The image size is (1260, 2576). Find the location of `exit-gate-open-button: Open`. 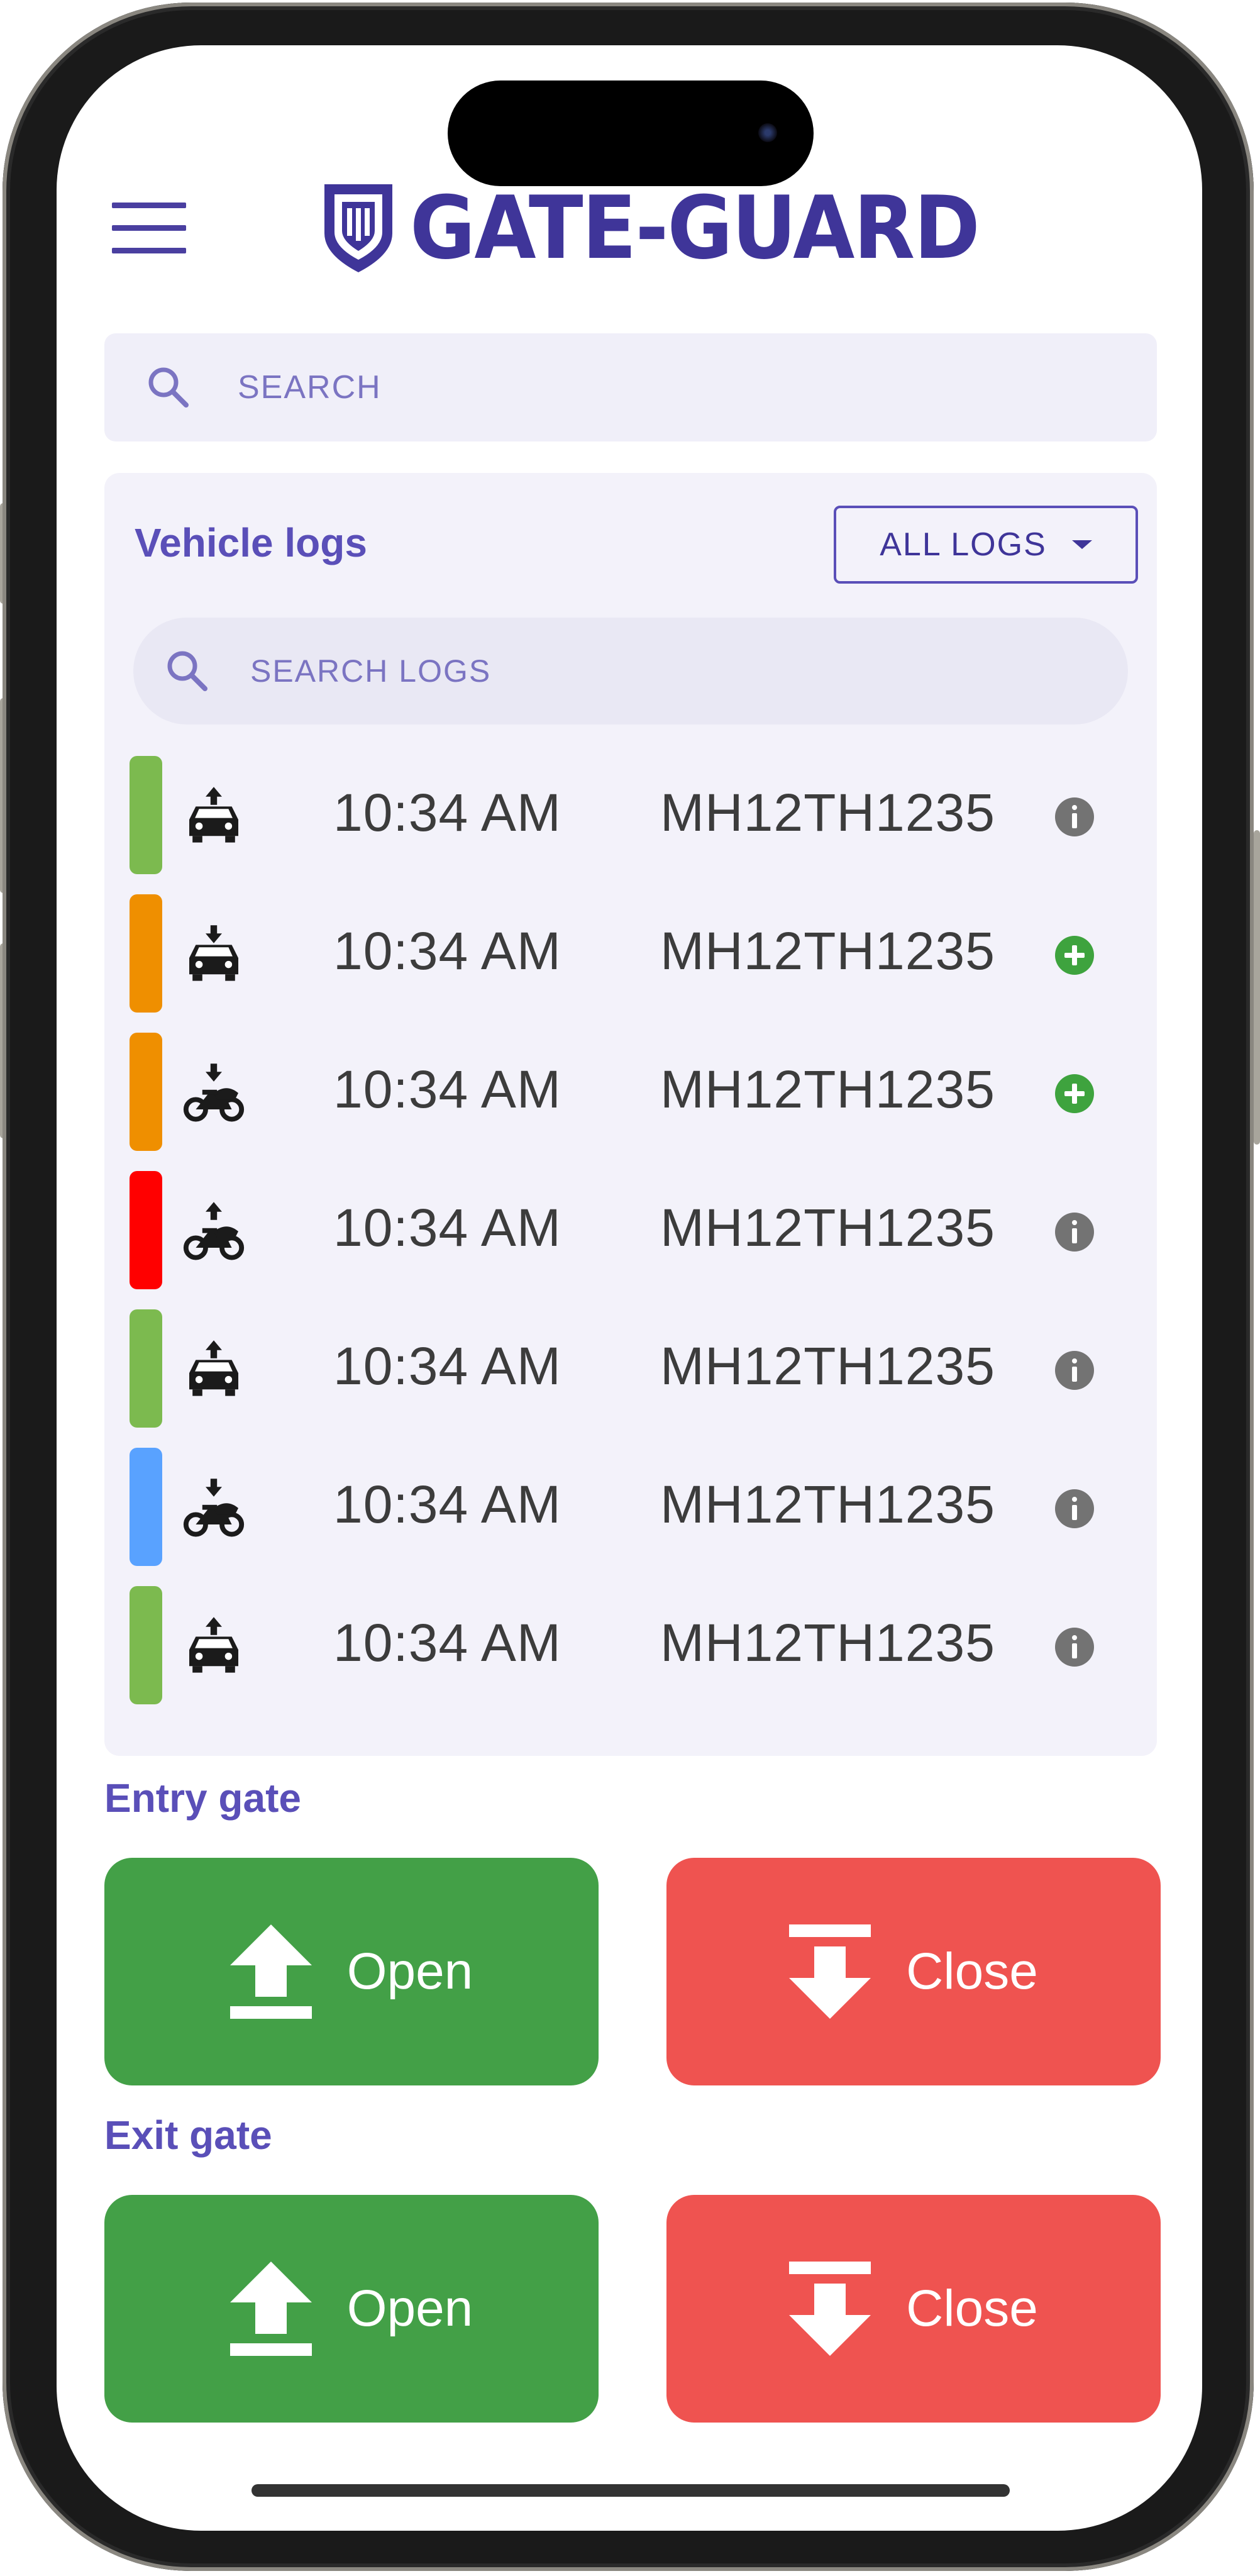

exit-gate-open-button: Open is located at coordinates (351, 2309).